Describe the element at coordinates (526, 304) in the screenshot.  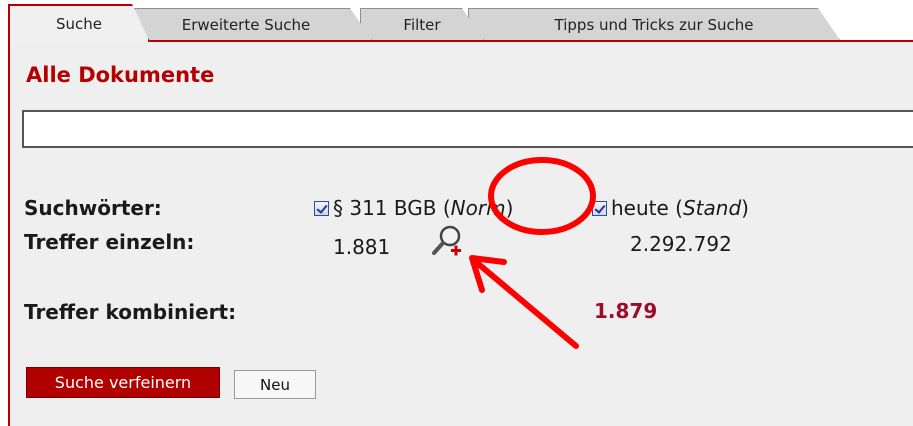
I see `annotation-arrow` at that location.